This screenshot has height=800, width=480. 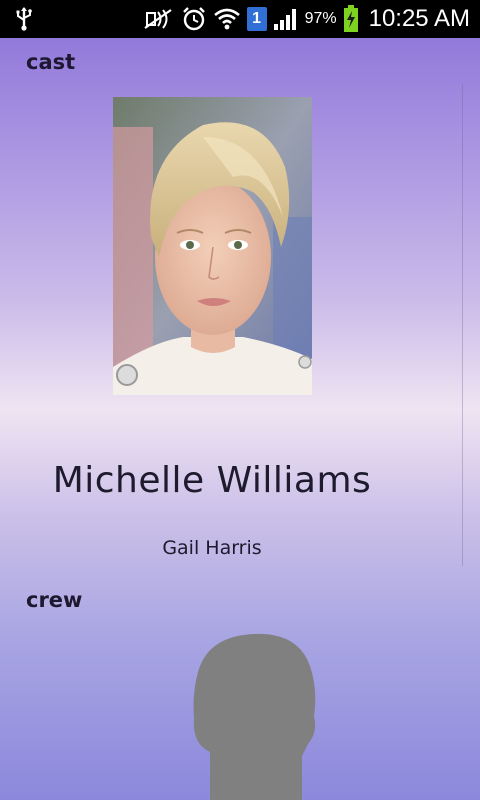 What do you see at coordinates (256, 716) in the screenshot?
I see `placeholder-avatar-icon` at bounding box center [256, 716].